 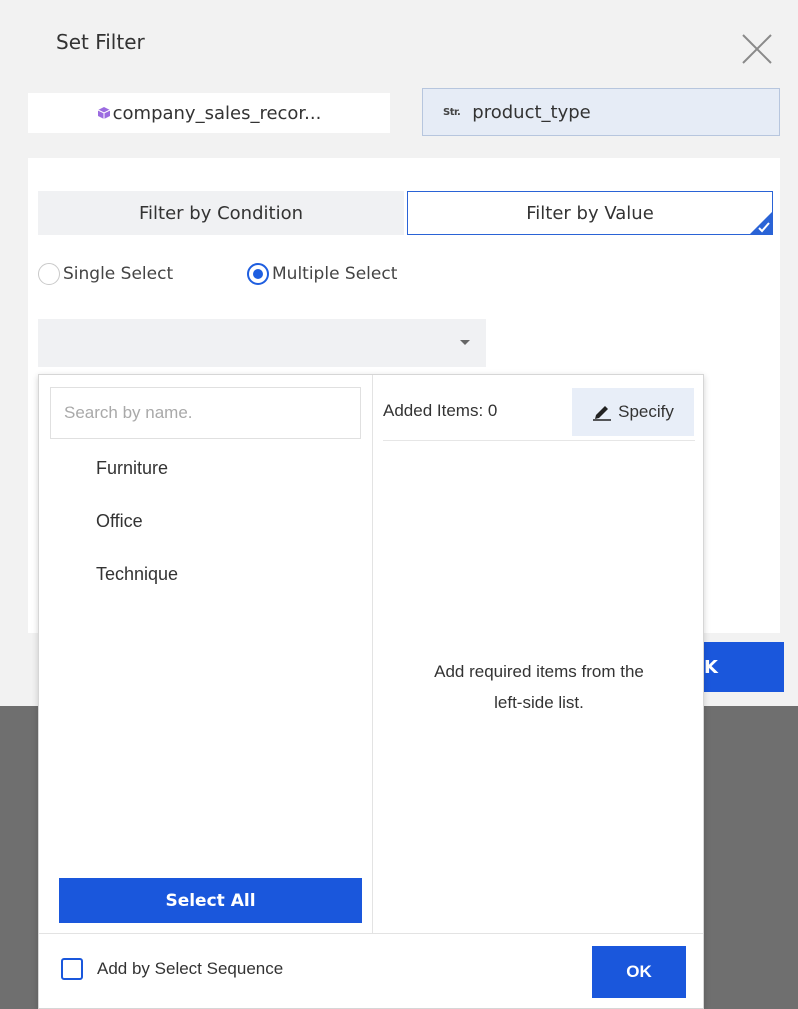 I want to click on pen-icon, so click(x=602, y=413).